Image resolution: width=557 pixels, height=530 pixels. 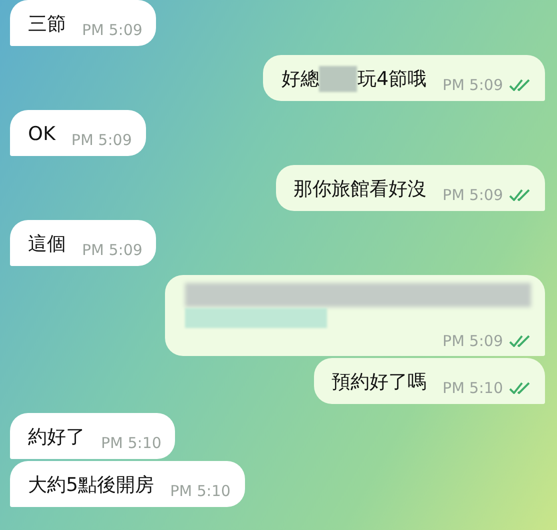 I want to click on message-text: 約好了, so click(x=56, y=437).